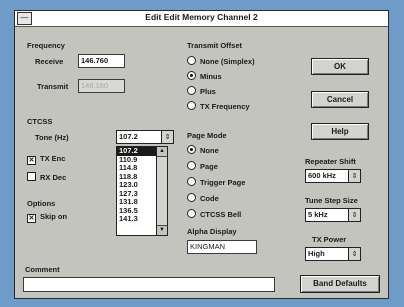  Describe the element at coordinates (215, 45) in the screenshot. I see `transmit-offset-label: Transmit Offset` at that location.